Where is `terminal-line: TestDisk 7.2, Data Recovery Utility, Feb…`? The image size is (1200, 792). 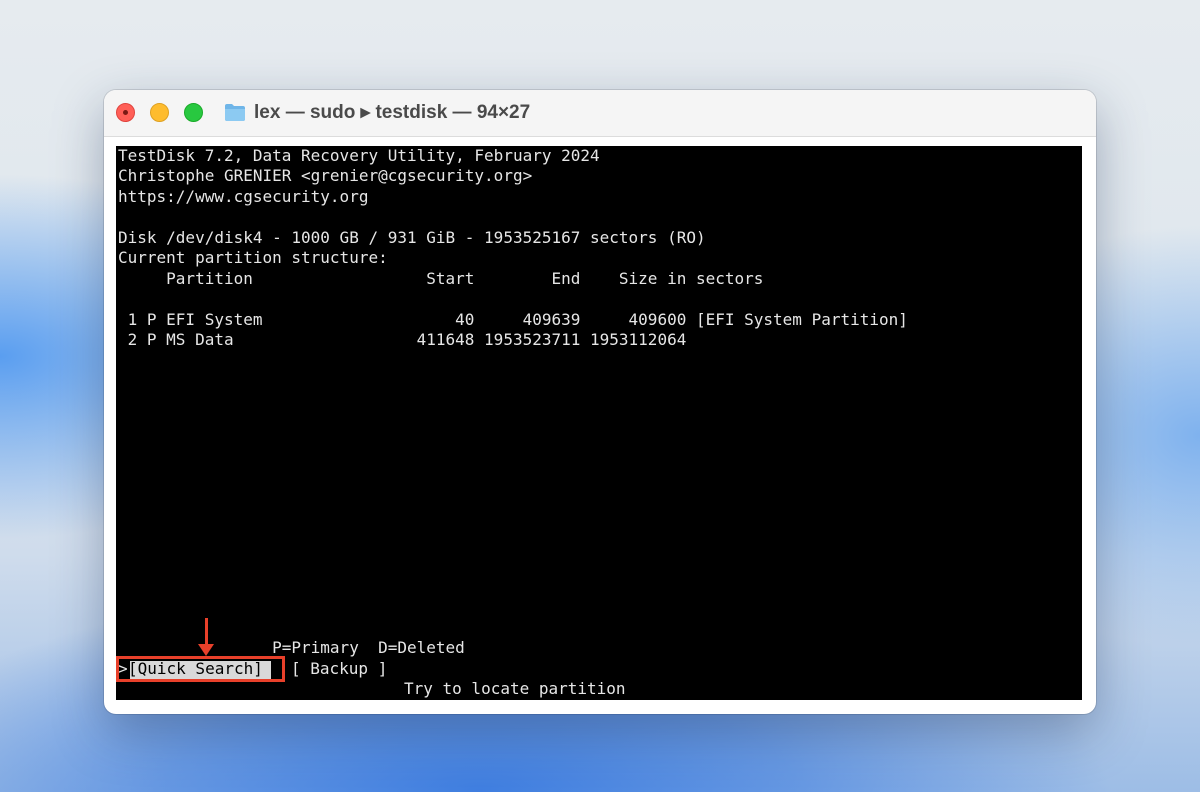
terminal-line: TestDisk 7.2, Data Recovery Utility, Feb… is located at coordinates (359, 155).